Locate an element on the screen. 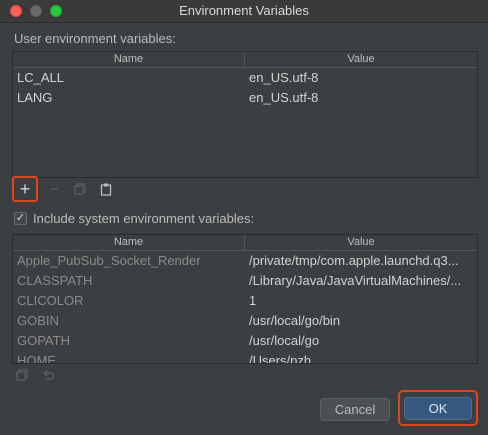  system-var-value: /usr/local/go is located at coordinates (361, 341).